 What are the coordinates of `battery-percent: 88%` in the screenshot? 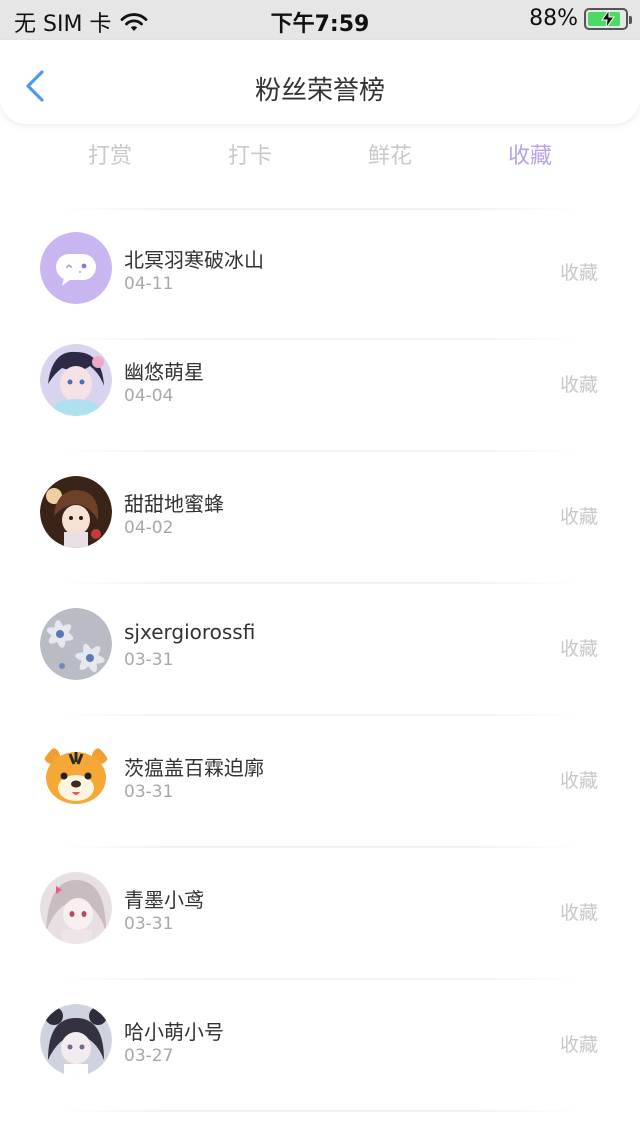 It's located at (553, 18).